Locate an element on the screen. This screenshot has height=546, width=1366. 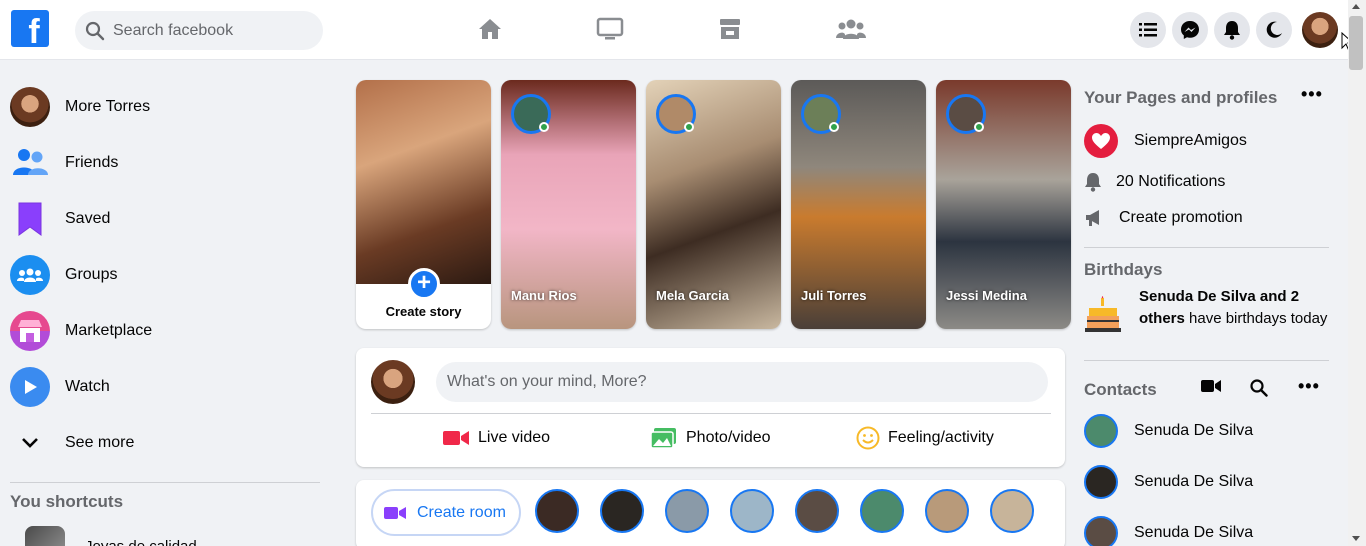
search-input is located at coordinates (208, 30).